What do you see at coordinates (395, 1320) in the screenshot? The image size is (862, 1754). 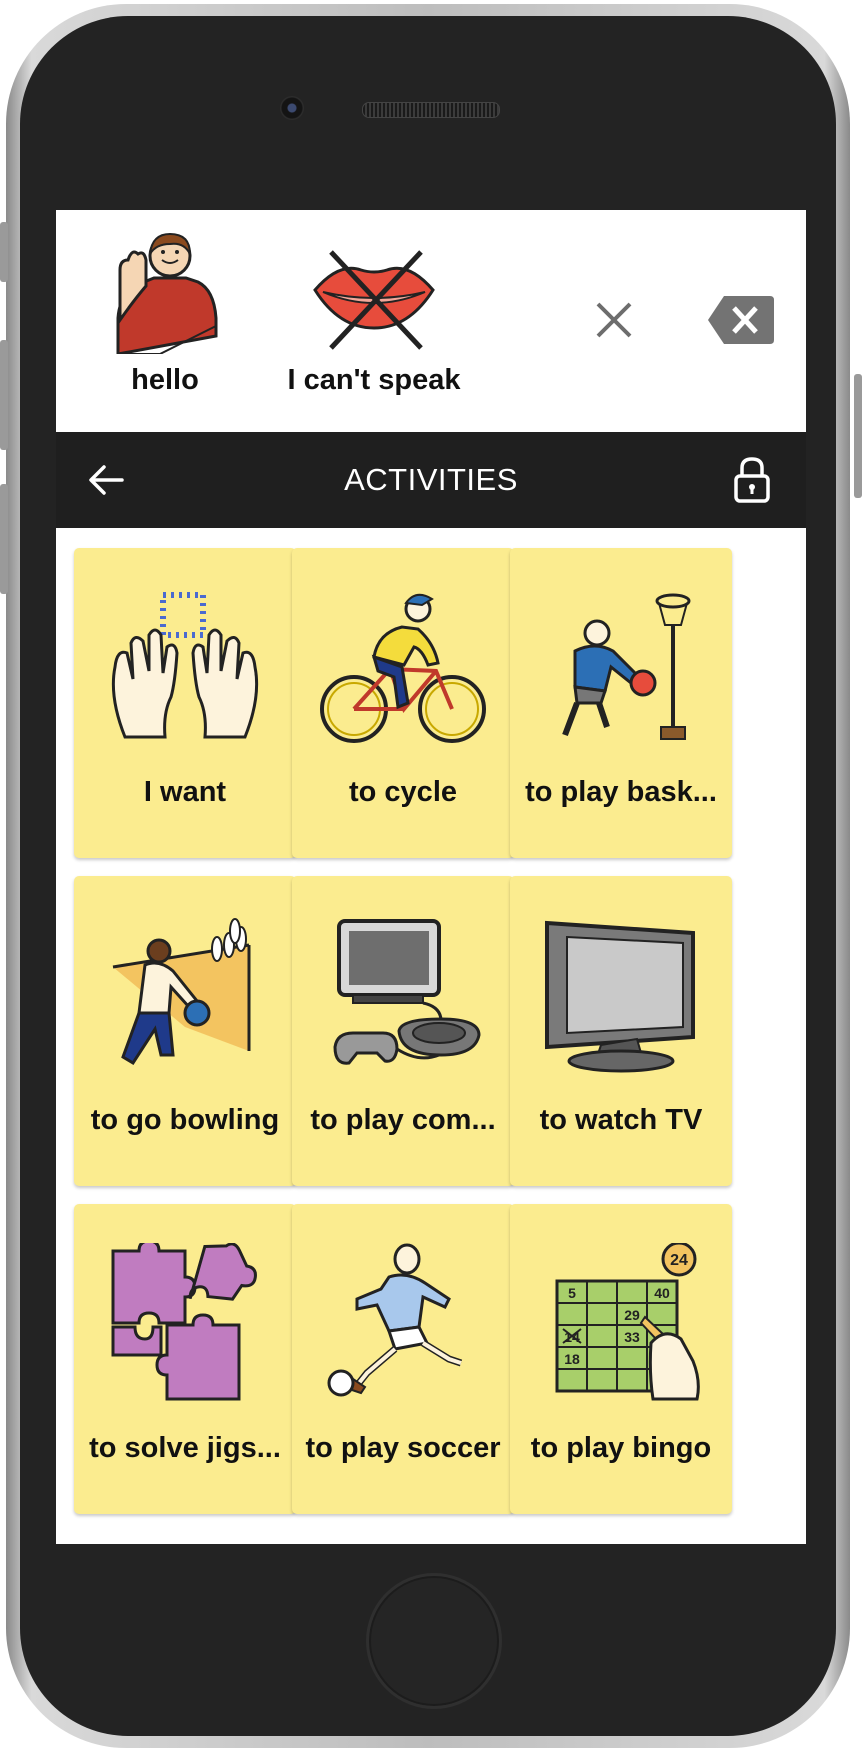 I see `soccer-player-icon` at bounding box center [395, 1320].